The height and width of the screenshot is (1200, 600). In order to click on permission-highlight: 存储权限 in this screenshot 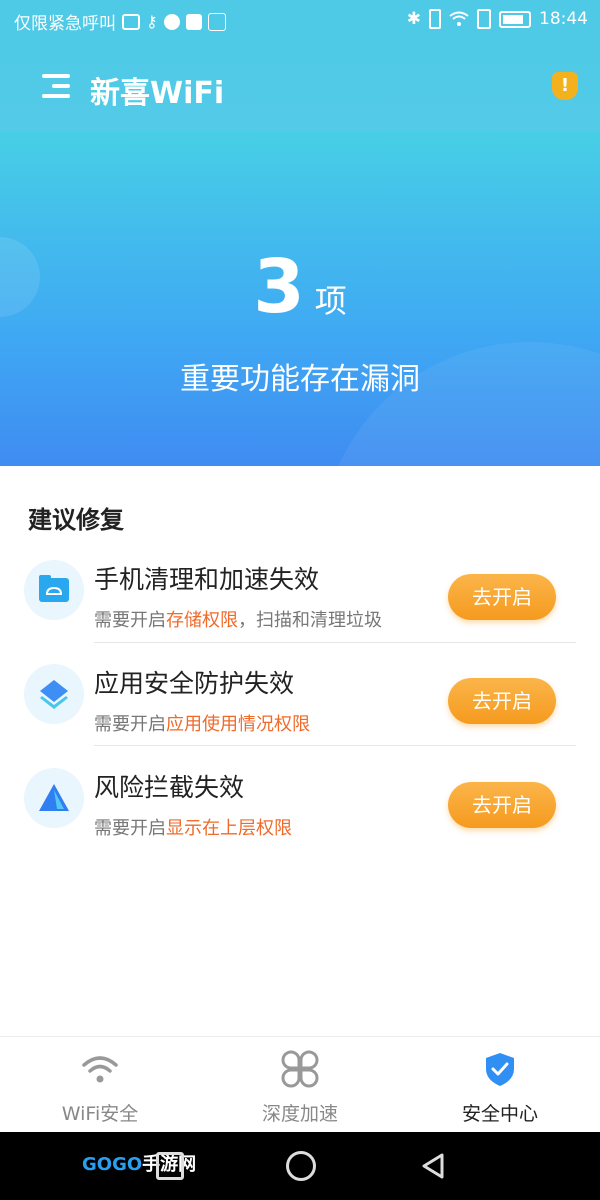, I will do `click(202, 620)`.